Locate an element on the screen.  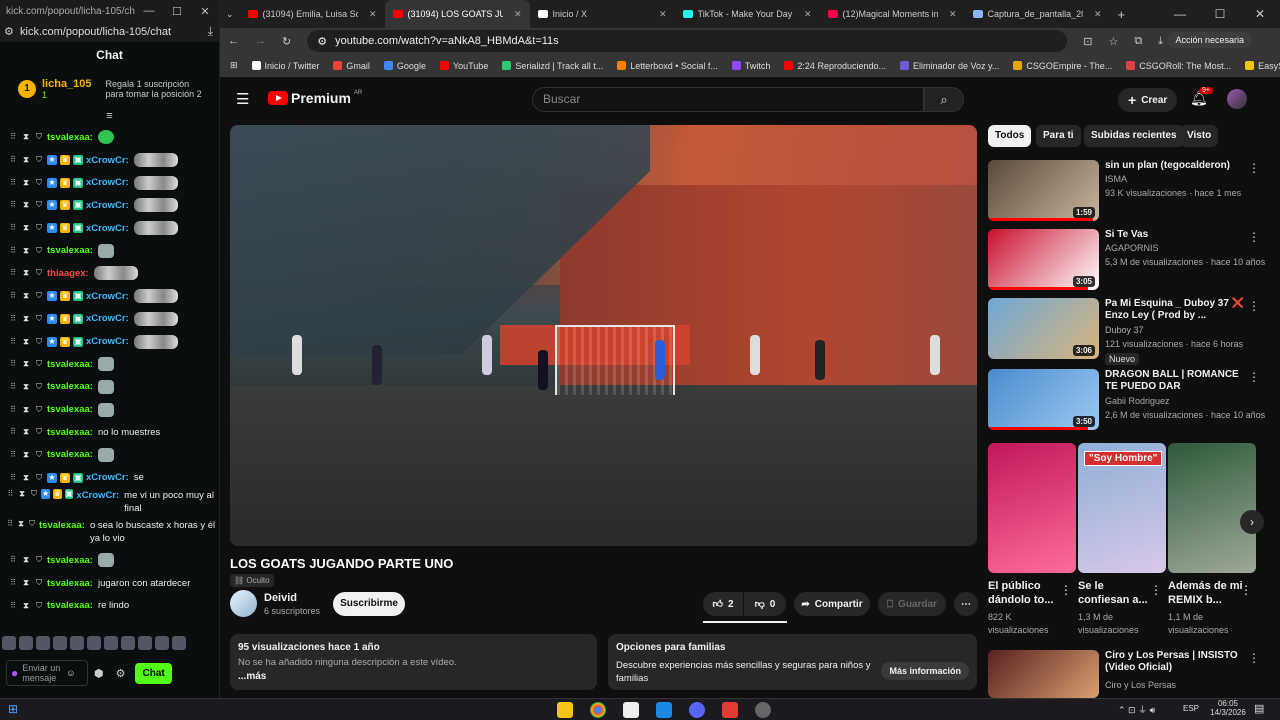
search-icon: ⌕ is located at coordinates (944, 99).